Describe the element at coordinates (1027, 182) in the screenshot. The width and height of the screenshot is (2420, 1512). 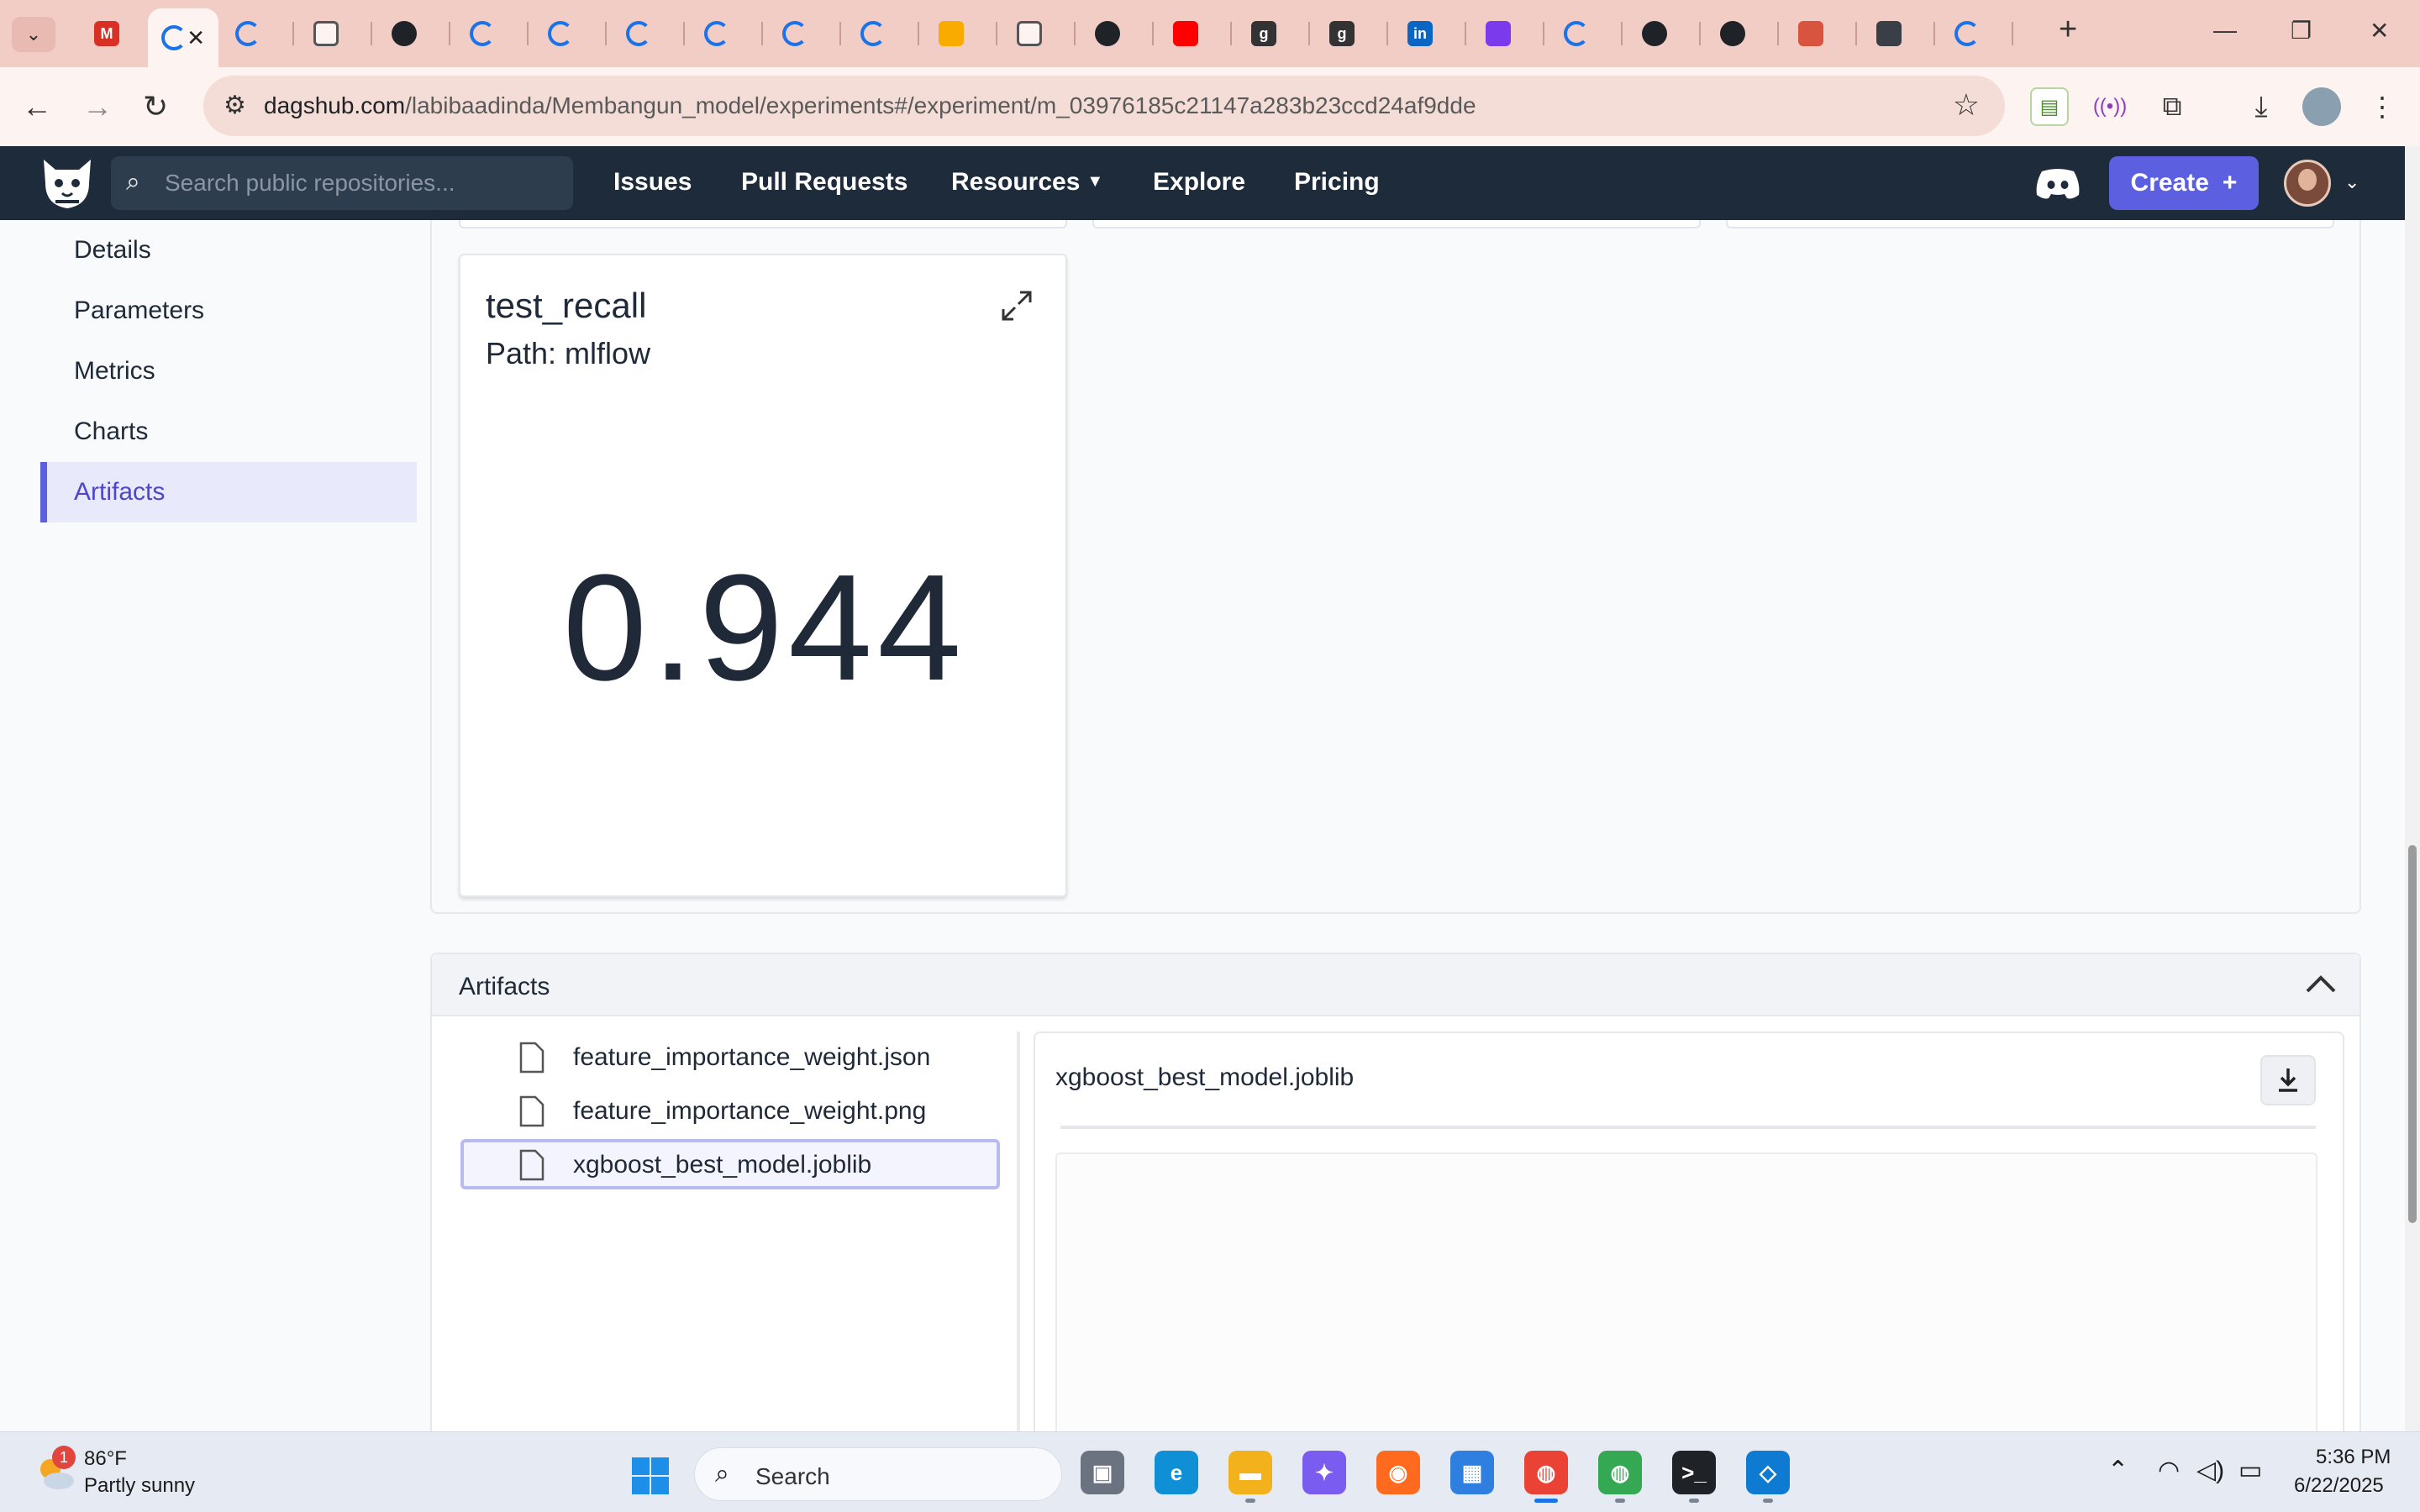
I see `nav-resources: Resources ▼` at that location.